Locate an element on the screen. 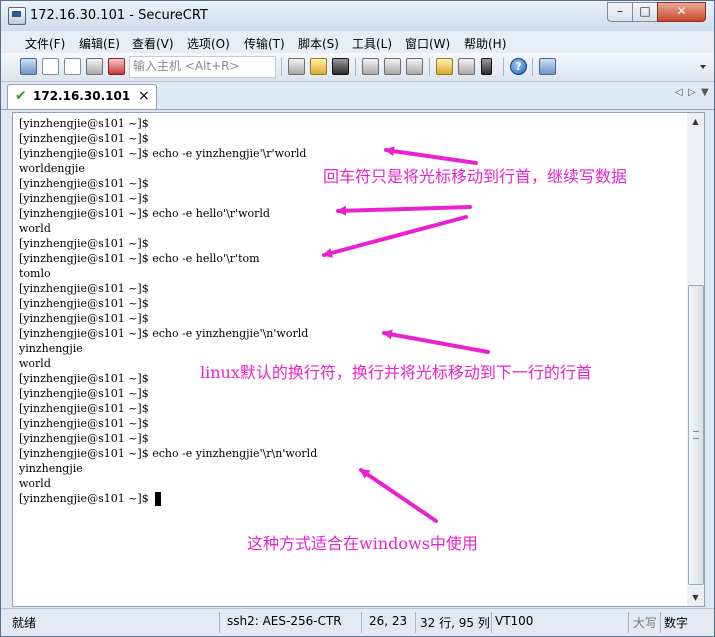  sftp-icon is located at coordinates (547, 66).